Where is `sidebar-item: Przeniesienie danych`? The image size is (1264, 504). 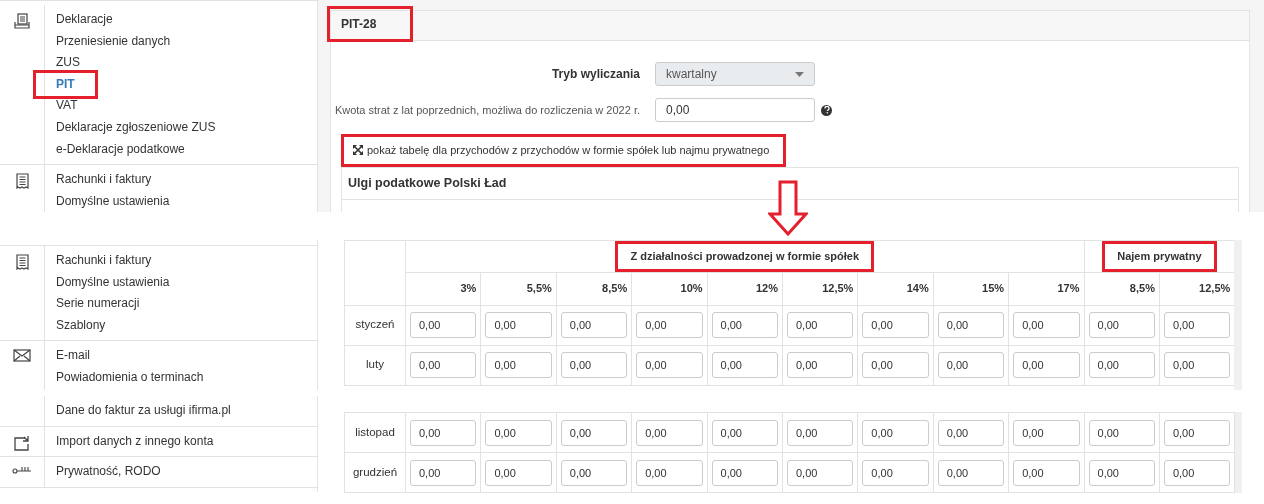
sidebar-item: Przeniesienie danych is located at coordinates (113, 41).